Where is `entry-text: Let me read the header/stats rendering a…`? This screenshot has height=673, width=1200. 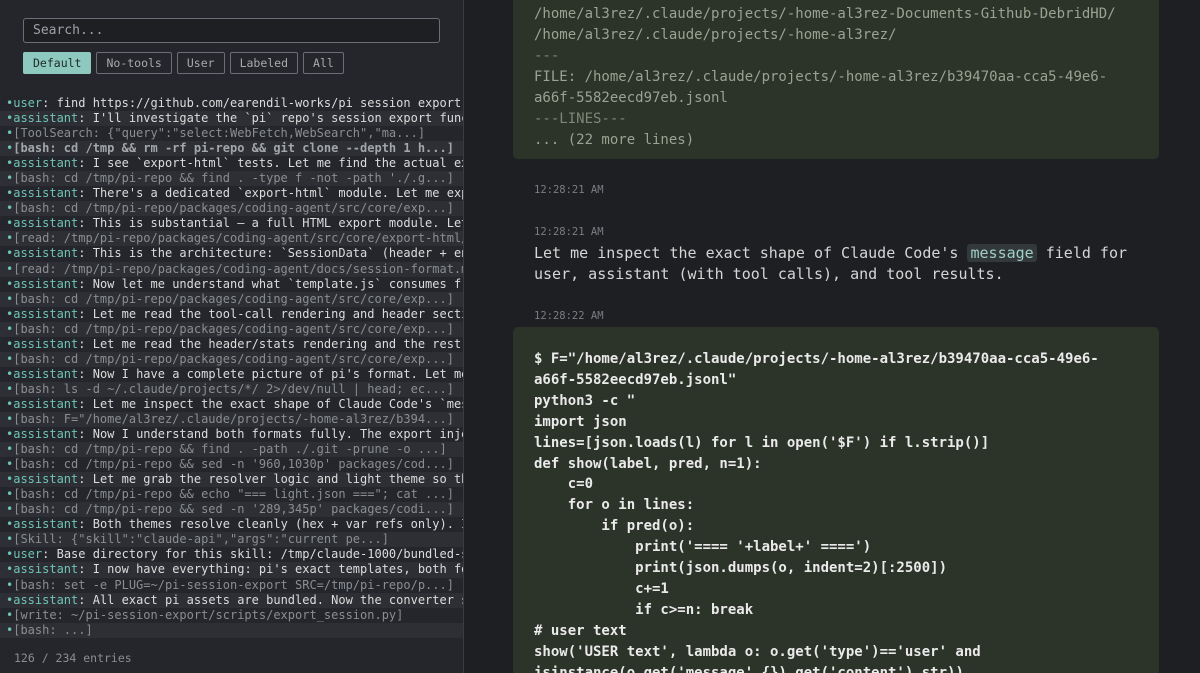 entry-text: Let me read the header/stats rendering a… is located at coordinates (273, 343).